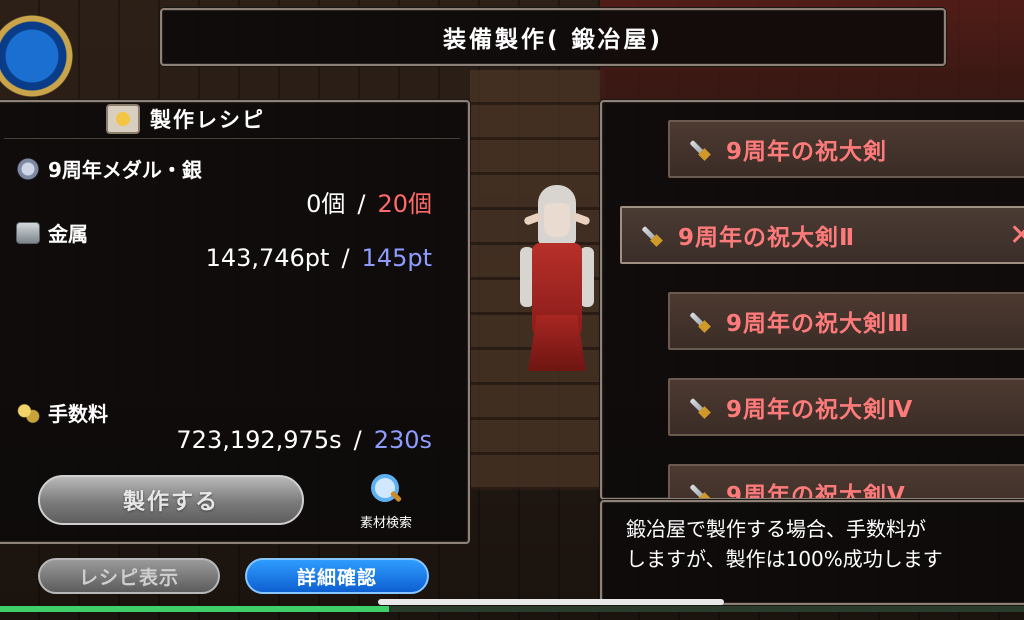 Image resolution: width=1024 pixels, height=620 pixels. What do you see at coordinates (52, 232) in the screenshot?
I see `material-name: 金属` at bounding box center [52, 232].